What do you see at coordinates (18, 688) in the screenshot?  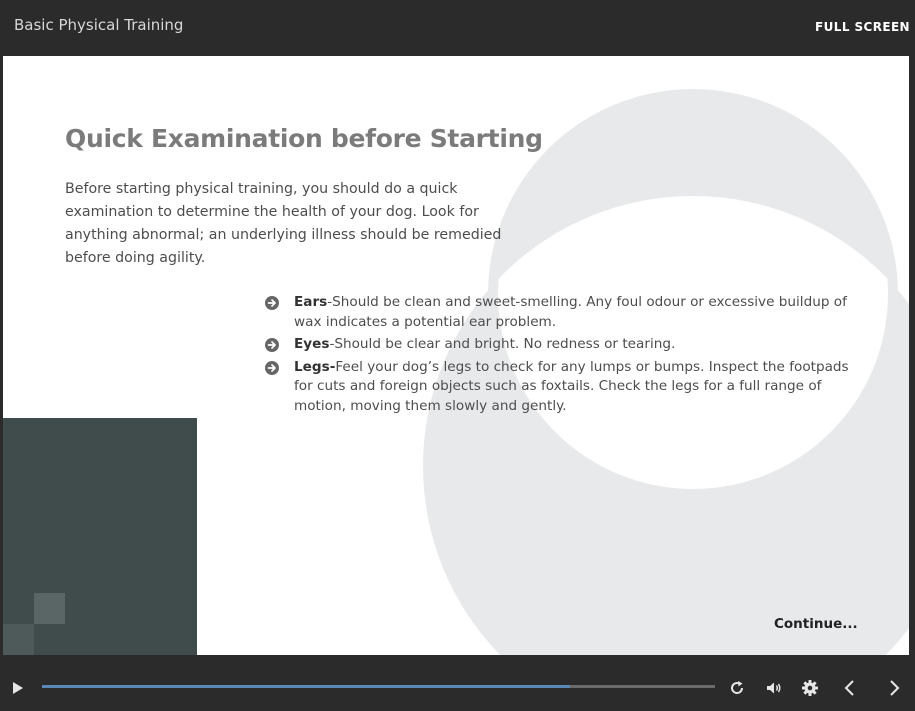 I see `play-icon` at bounding box center [18, 688].